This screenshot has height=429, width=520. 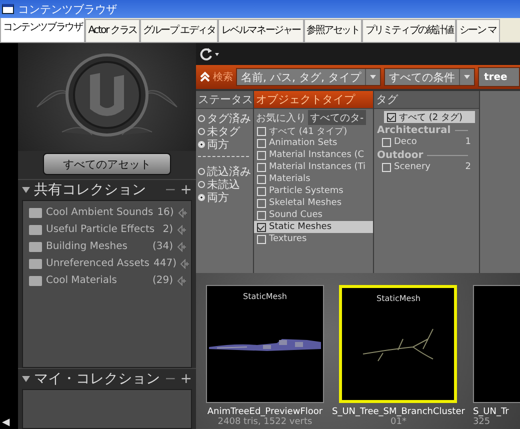 I want to click on section-title: マイ・コレクション, so click(x=97, y=379).